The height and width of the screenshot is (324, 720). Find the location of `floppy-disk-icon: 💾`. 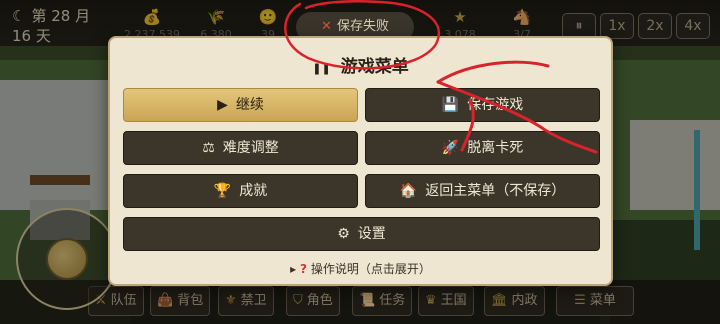

floppy-disk-icon: 💾 is located at coordinates (450, 105).